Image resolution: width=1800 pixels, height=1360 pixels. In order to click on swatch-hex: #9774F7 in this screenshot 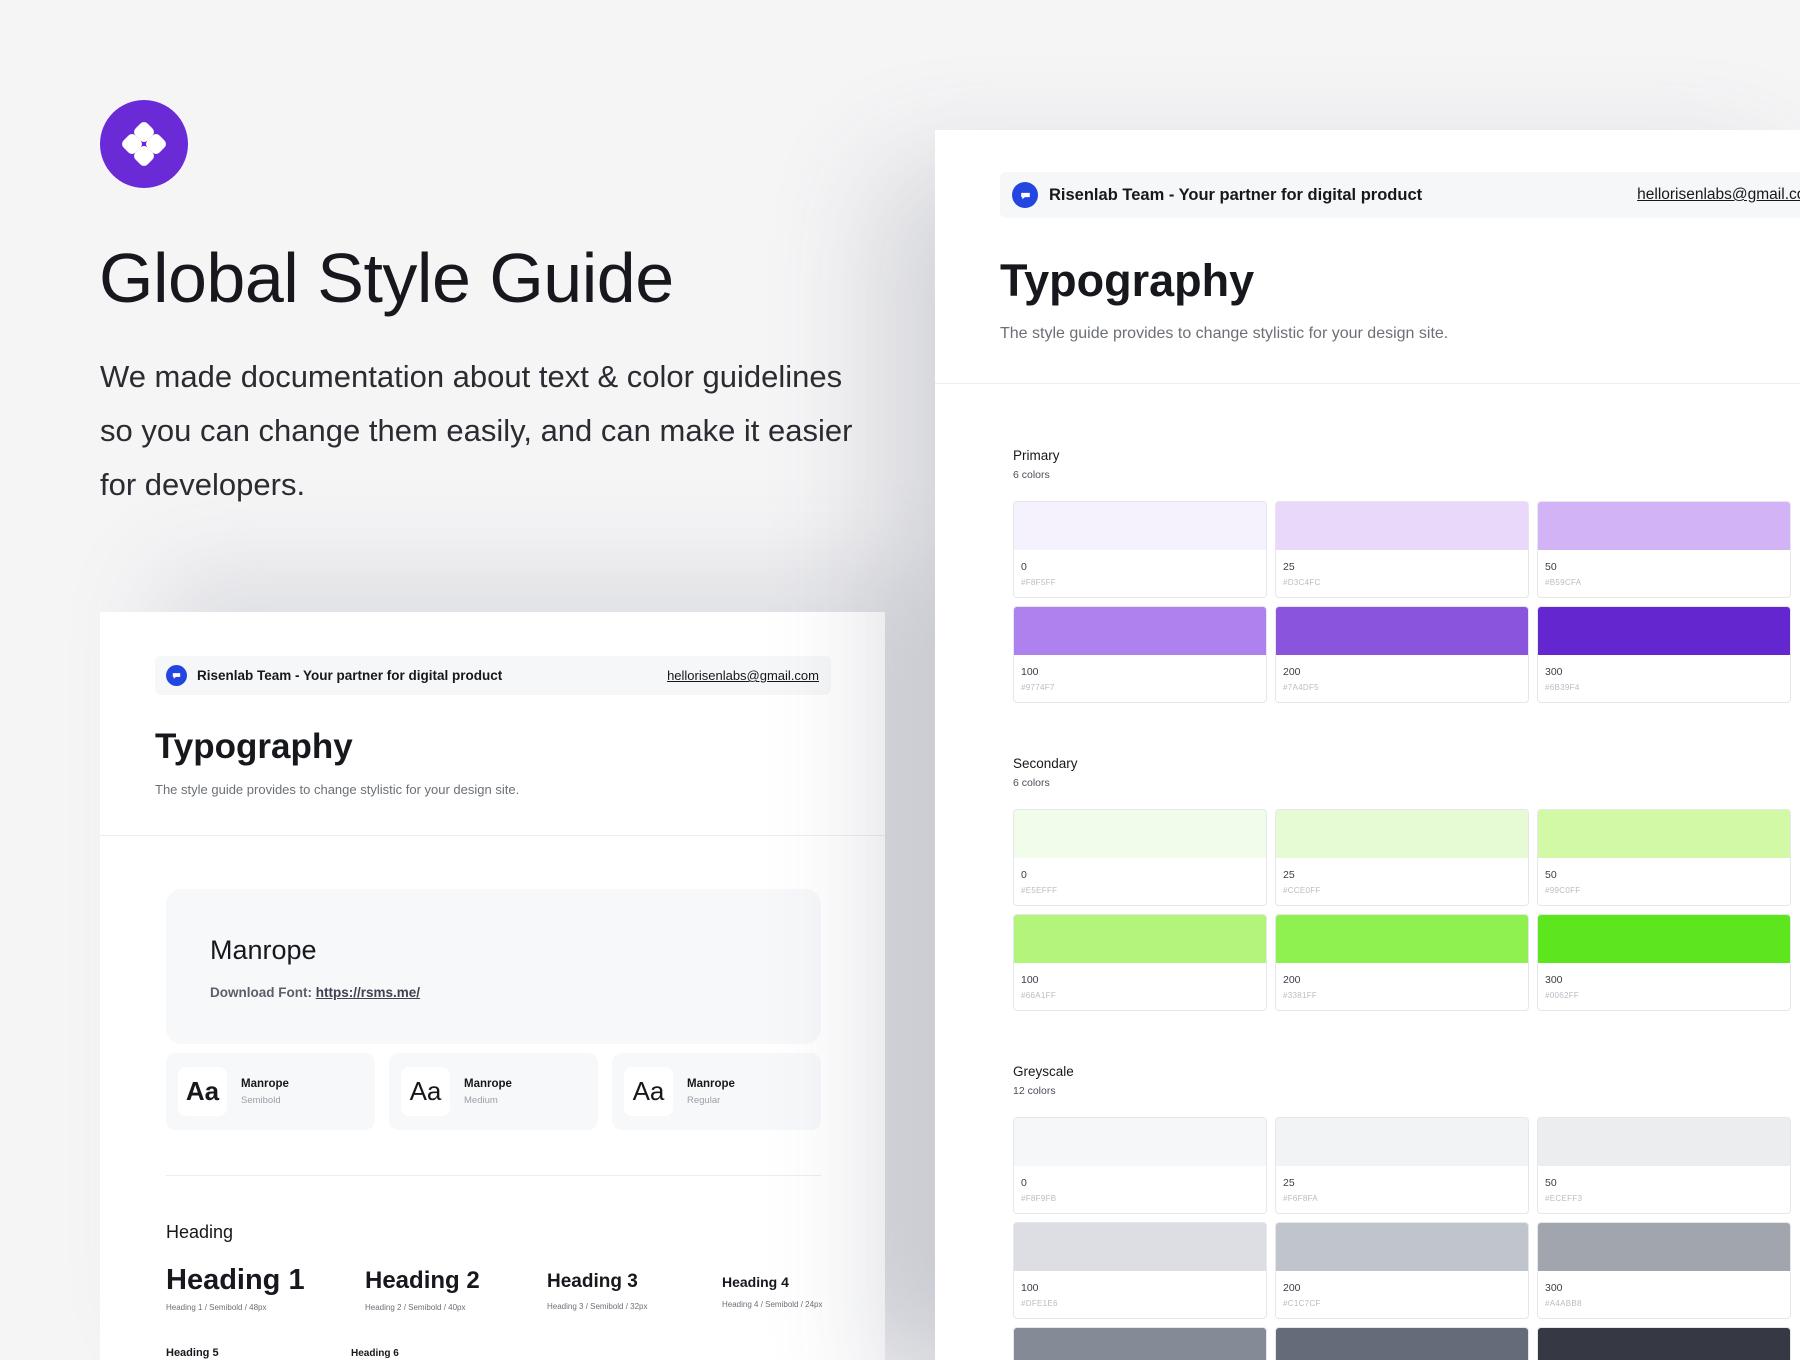, I will do `click(1038, 687)`.